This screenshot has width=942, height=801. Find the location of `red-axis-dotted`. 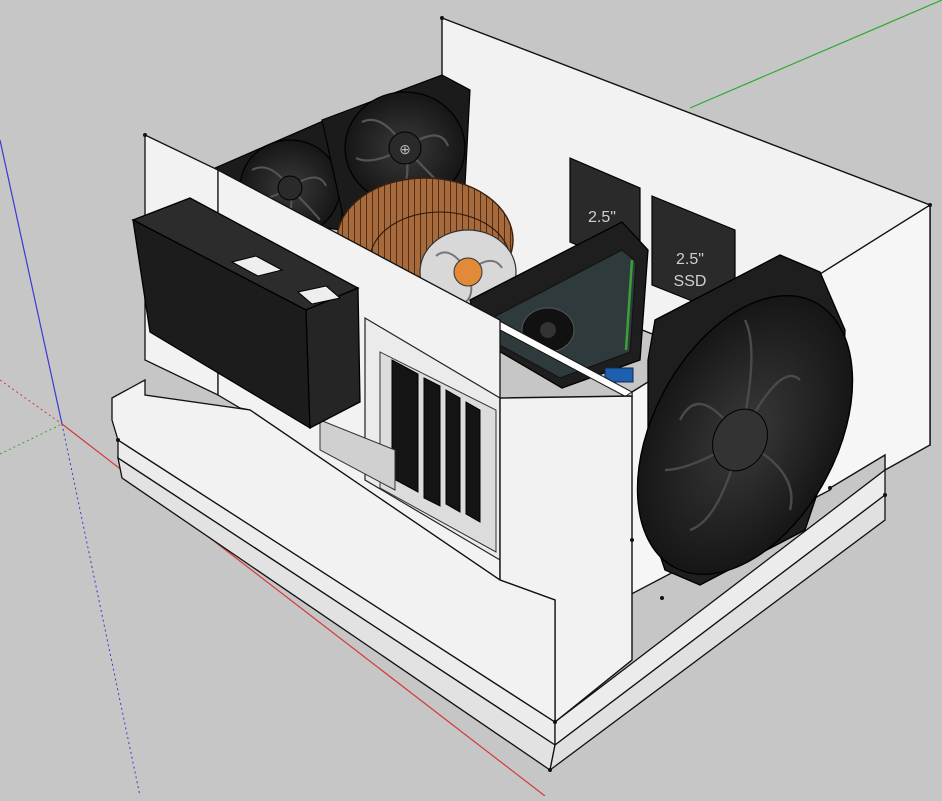

red-axis-dotted is located at coordinates (31, 402).